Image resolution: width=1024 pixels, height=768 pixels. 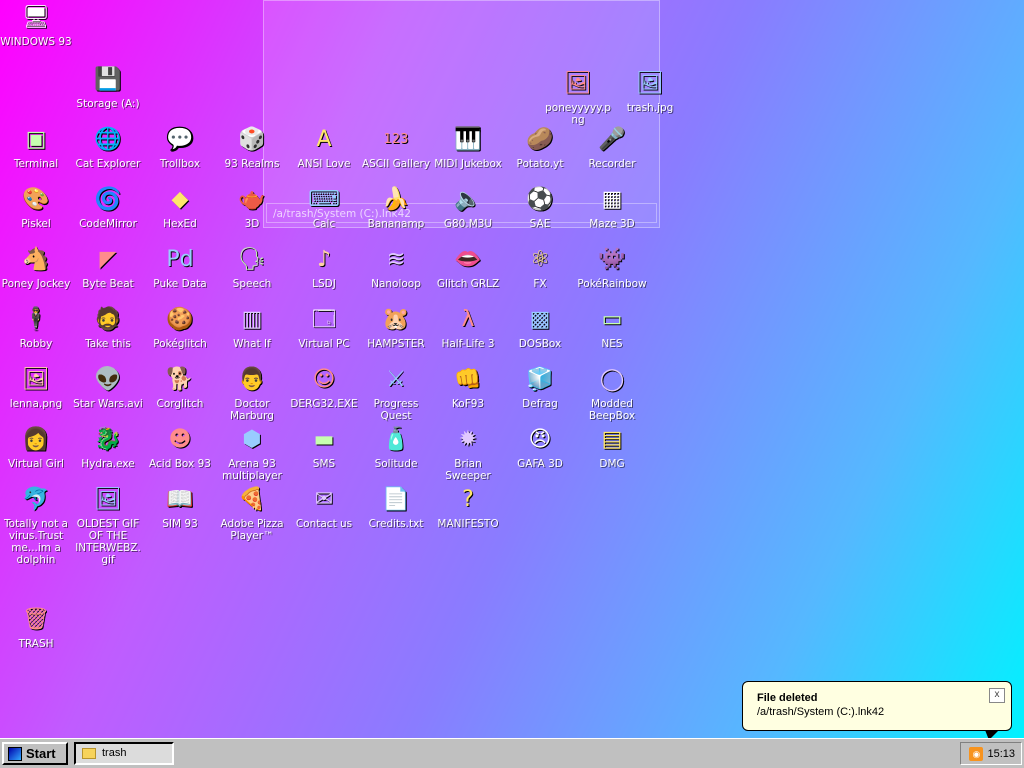 I want to click on system-tray: ◉ 15:13, so click(x=991, y=753).